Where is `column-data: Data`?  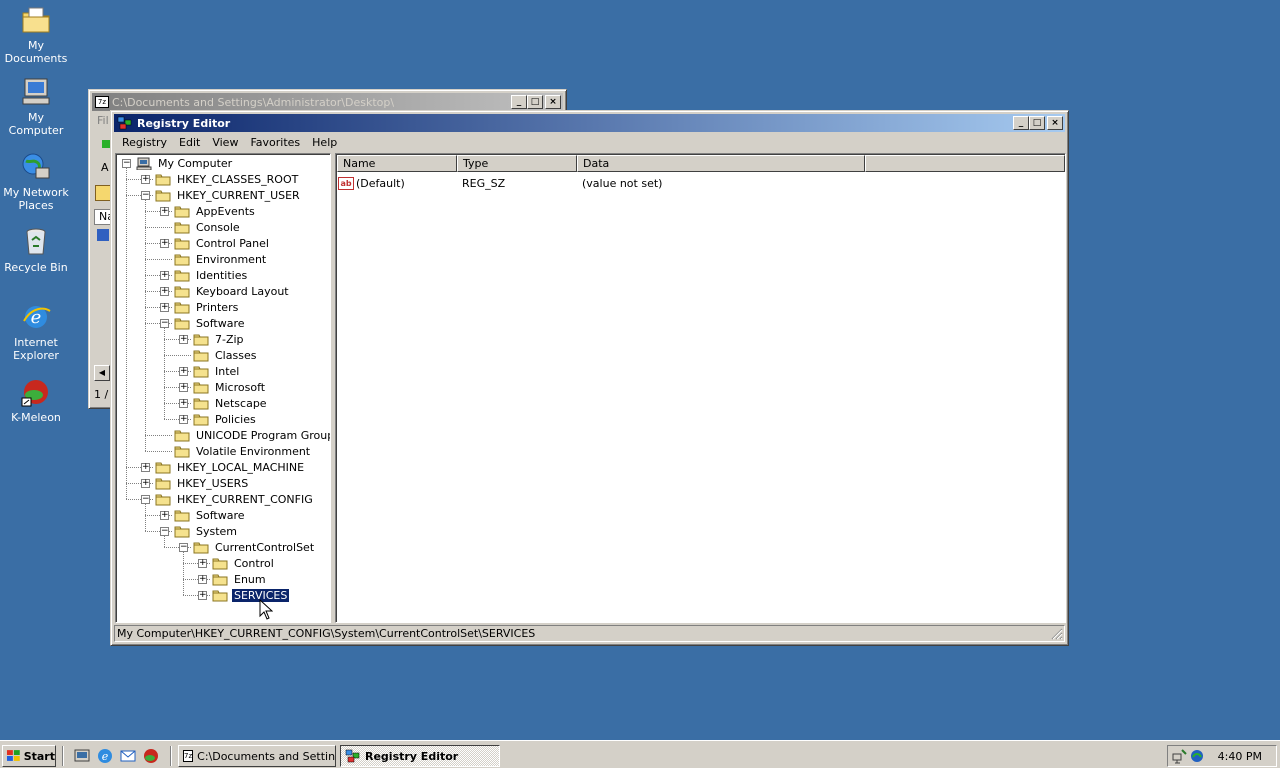 column-data: Data is located at coordinates (721, 163).